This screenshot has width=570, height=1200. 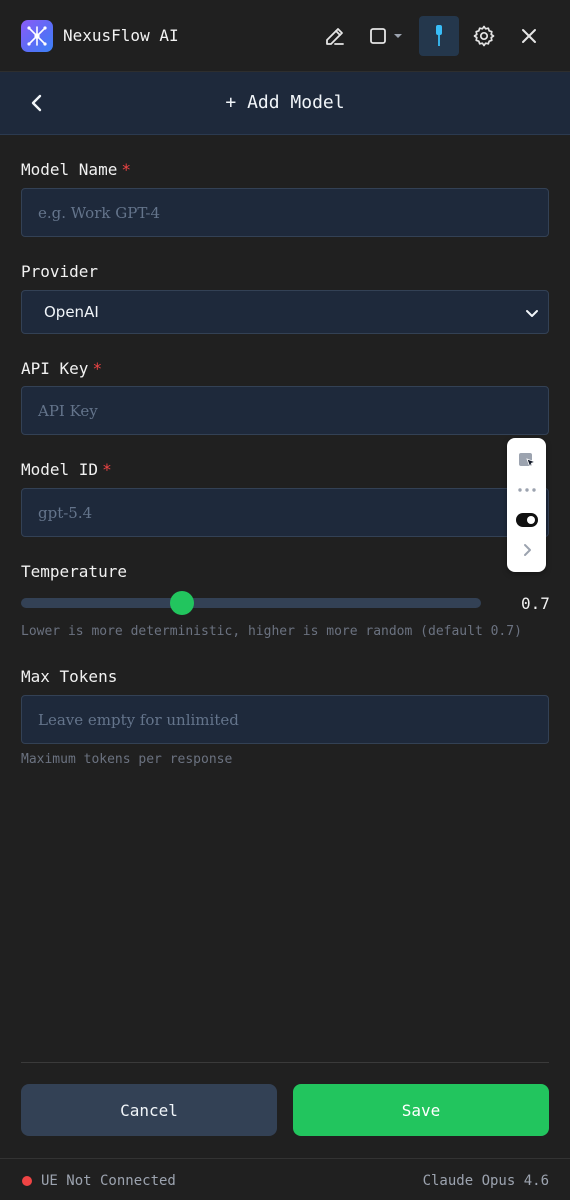 I want to click on settings-button, so click(x=484, y=36).